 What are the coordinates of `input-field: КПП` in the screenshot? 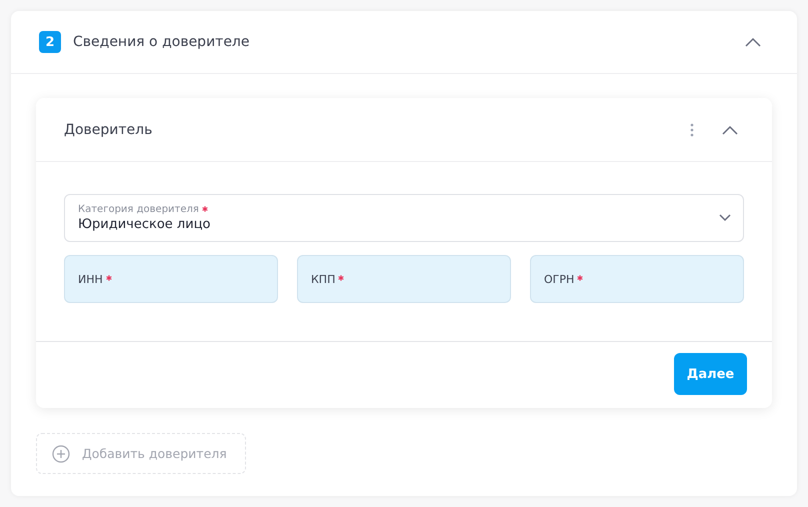 It's located at (404, 279).